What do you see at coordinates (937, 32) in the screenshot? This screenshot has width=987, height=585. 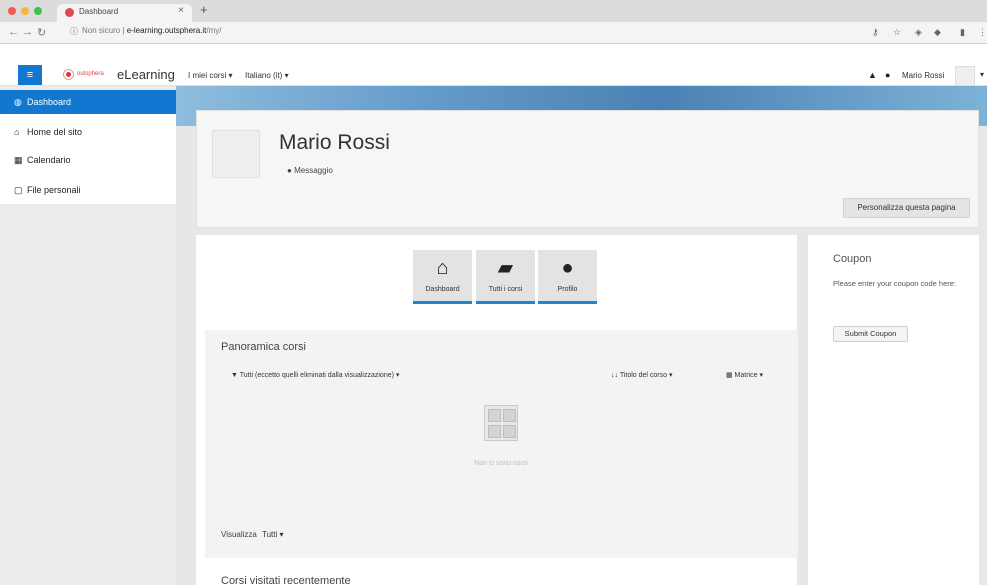 I see `extension-icon-2: ◆` at bounding box center [937, 32].